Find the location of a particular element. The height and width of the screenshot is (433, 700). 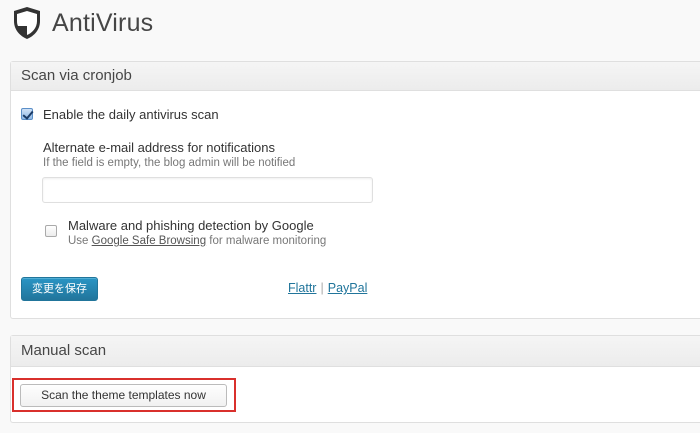

cronjob-box-title: Scan via cronjob is located at coordinates (355, 76).